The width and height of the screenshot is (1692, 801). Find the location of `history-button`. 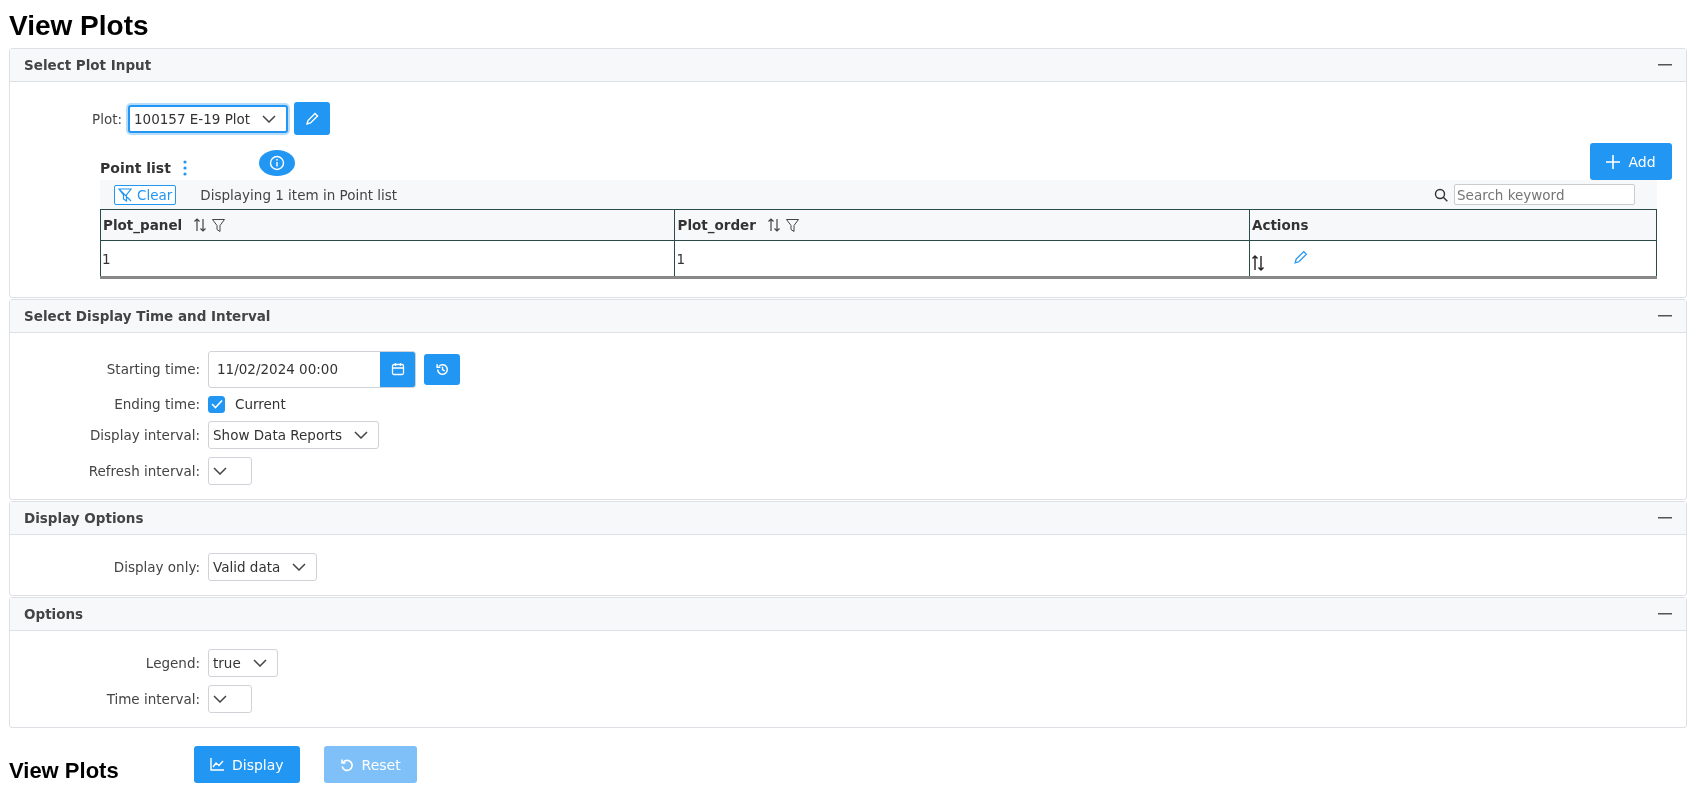

history-button is located at coordinates (442, 369).